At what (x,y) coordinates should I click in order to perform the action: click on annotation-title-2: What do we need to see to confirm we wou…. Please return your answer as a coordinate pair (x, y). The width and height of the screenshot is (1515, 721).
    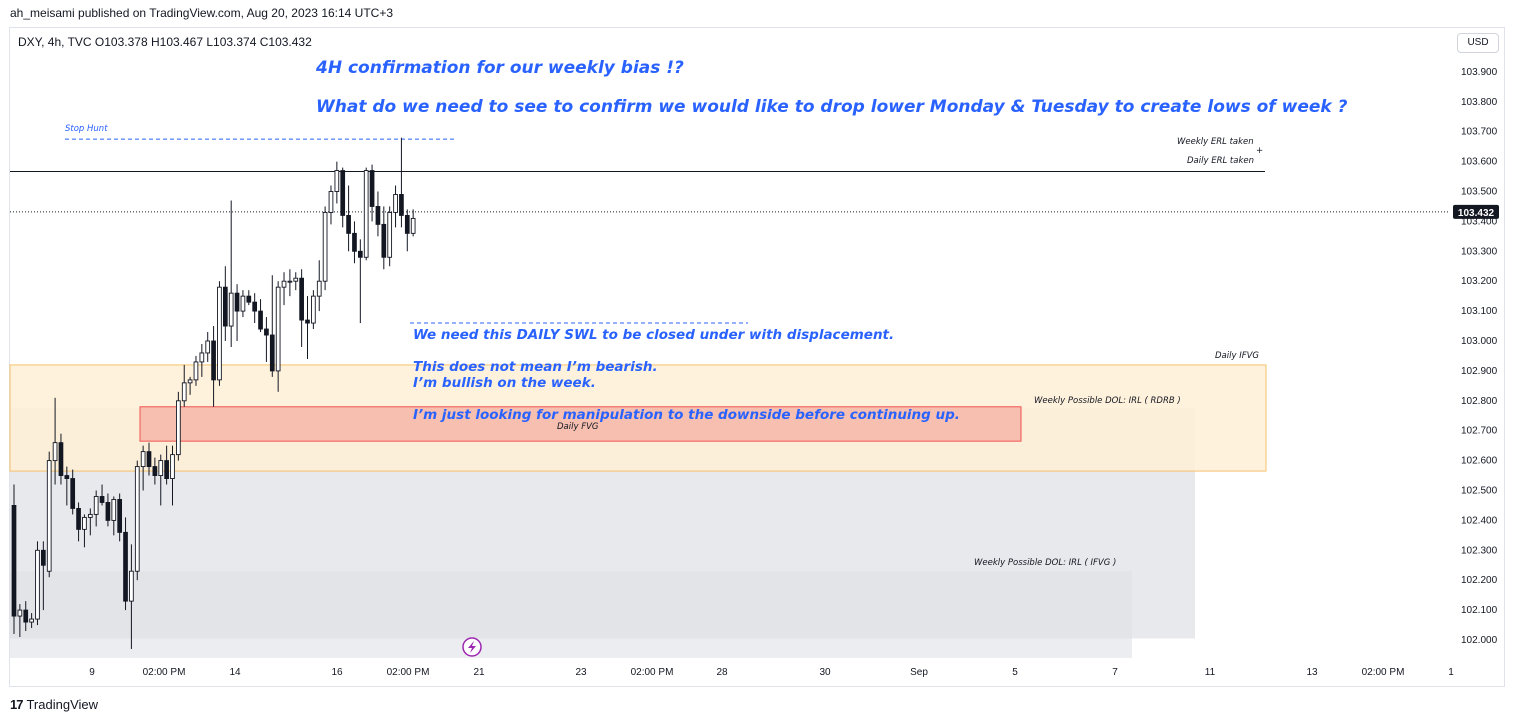
    Looking at the image, I should click on (832, 107).